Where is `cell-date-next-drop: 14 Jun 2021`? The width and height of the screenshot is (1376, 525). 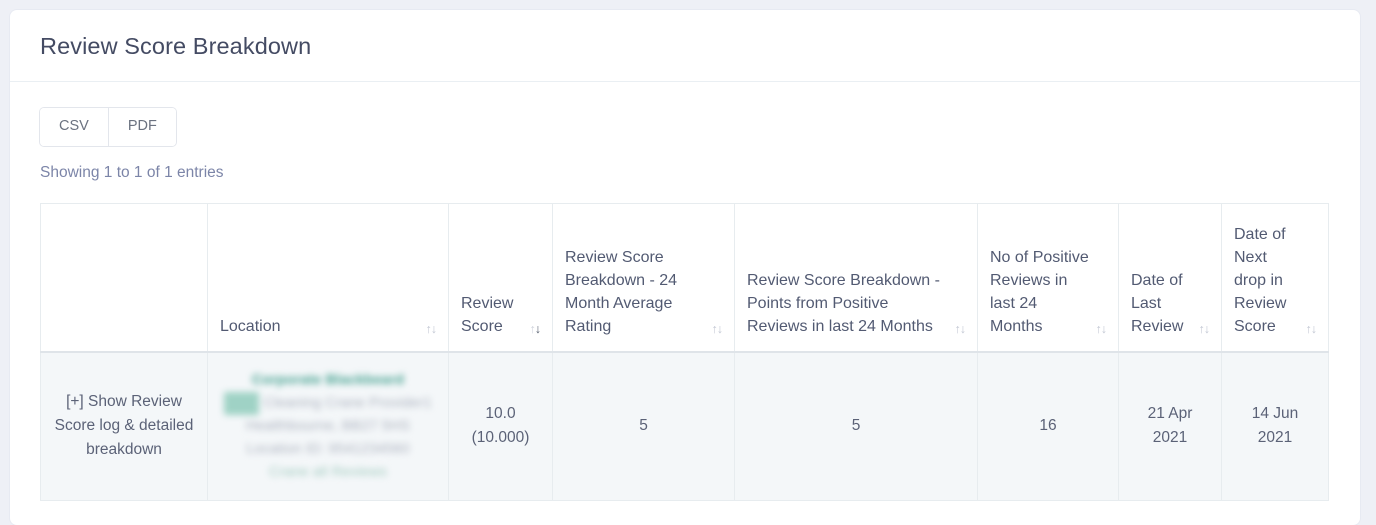
cell-date-next-drop: 14 Jun 2021 is located at coordinates (1275, 426).